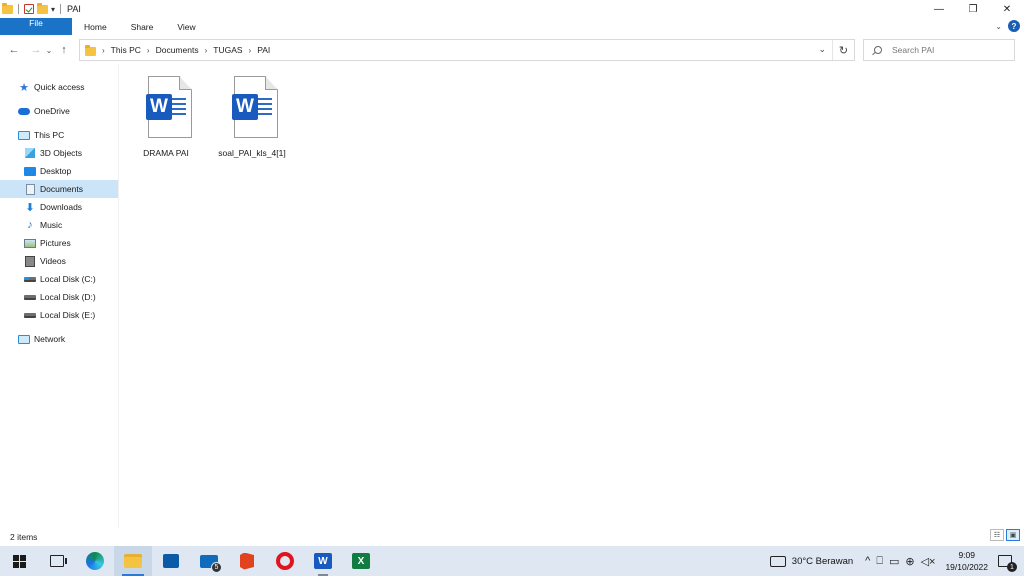  Describe the element at coordinates (209, 117) in the screenshot. I see `file-list: W DRAMA PAI W soal_PAI_kls_4[1]` at that location.